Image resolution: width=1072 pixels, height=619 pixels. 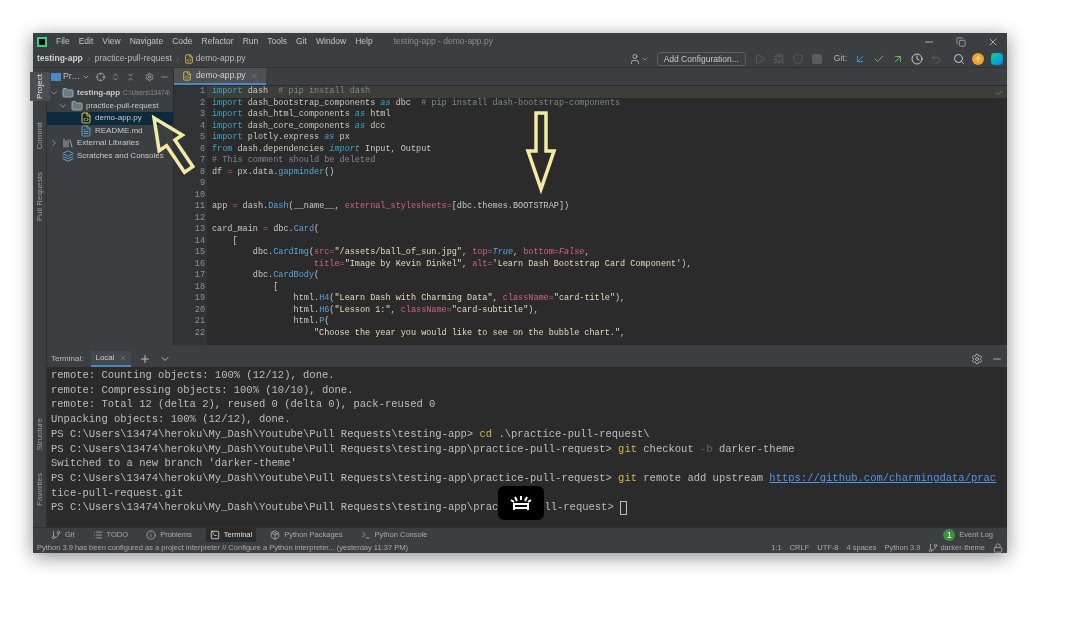 What do you see at coordinates (623, 507) in the screenshot?
I see `text-cursor` at bounding box center [623, 507].